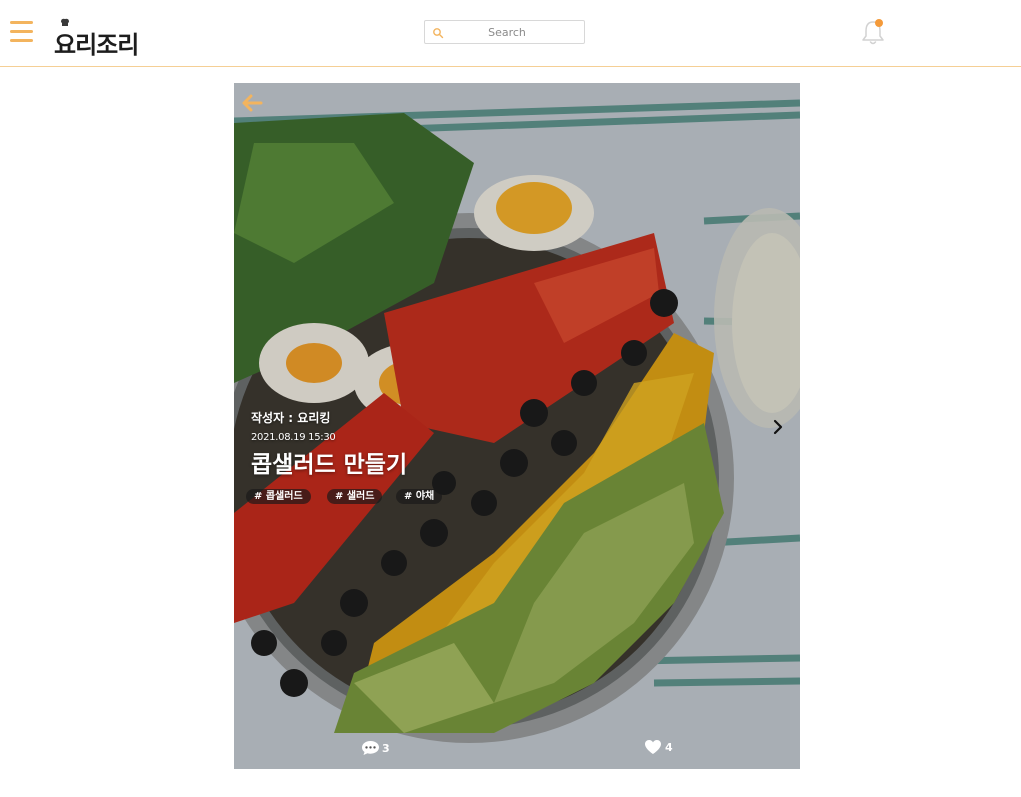 Image resolution: width=1021 pixels, height=797 pixels. I want to click on search-box, so click(504, 32).